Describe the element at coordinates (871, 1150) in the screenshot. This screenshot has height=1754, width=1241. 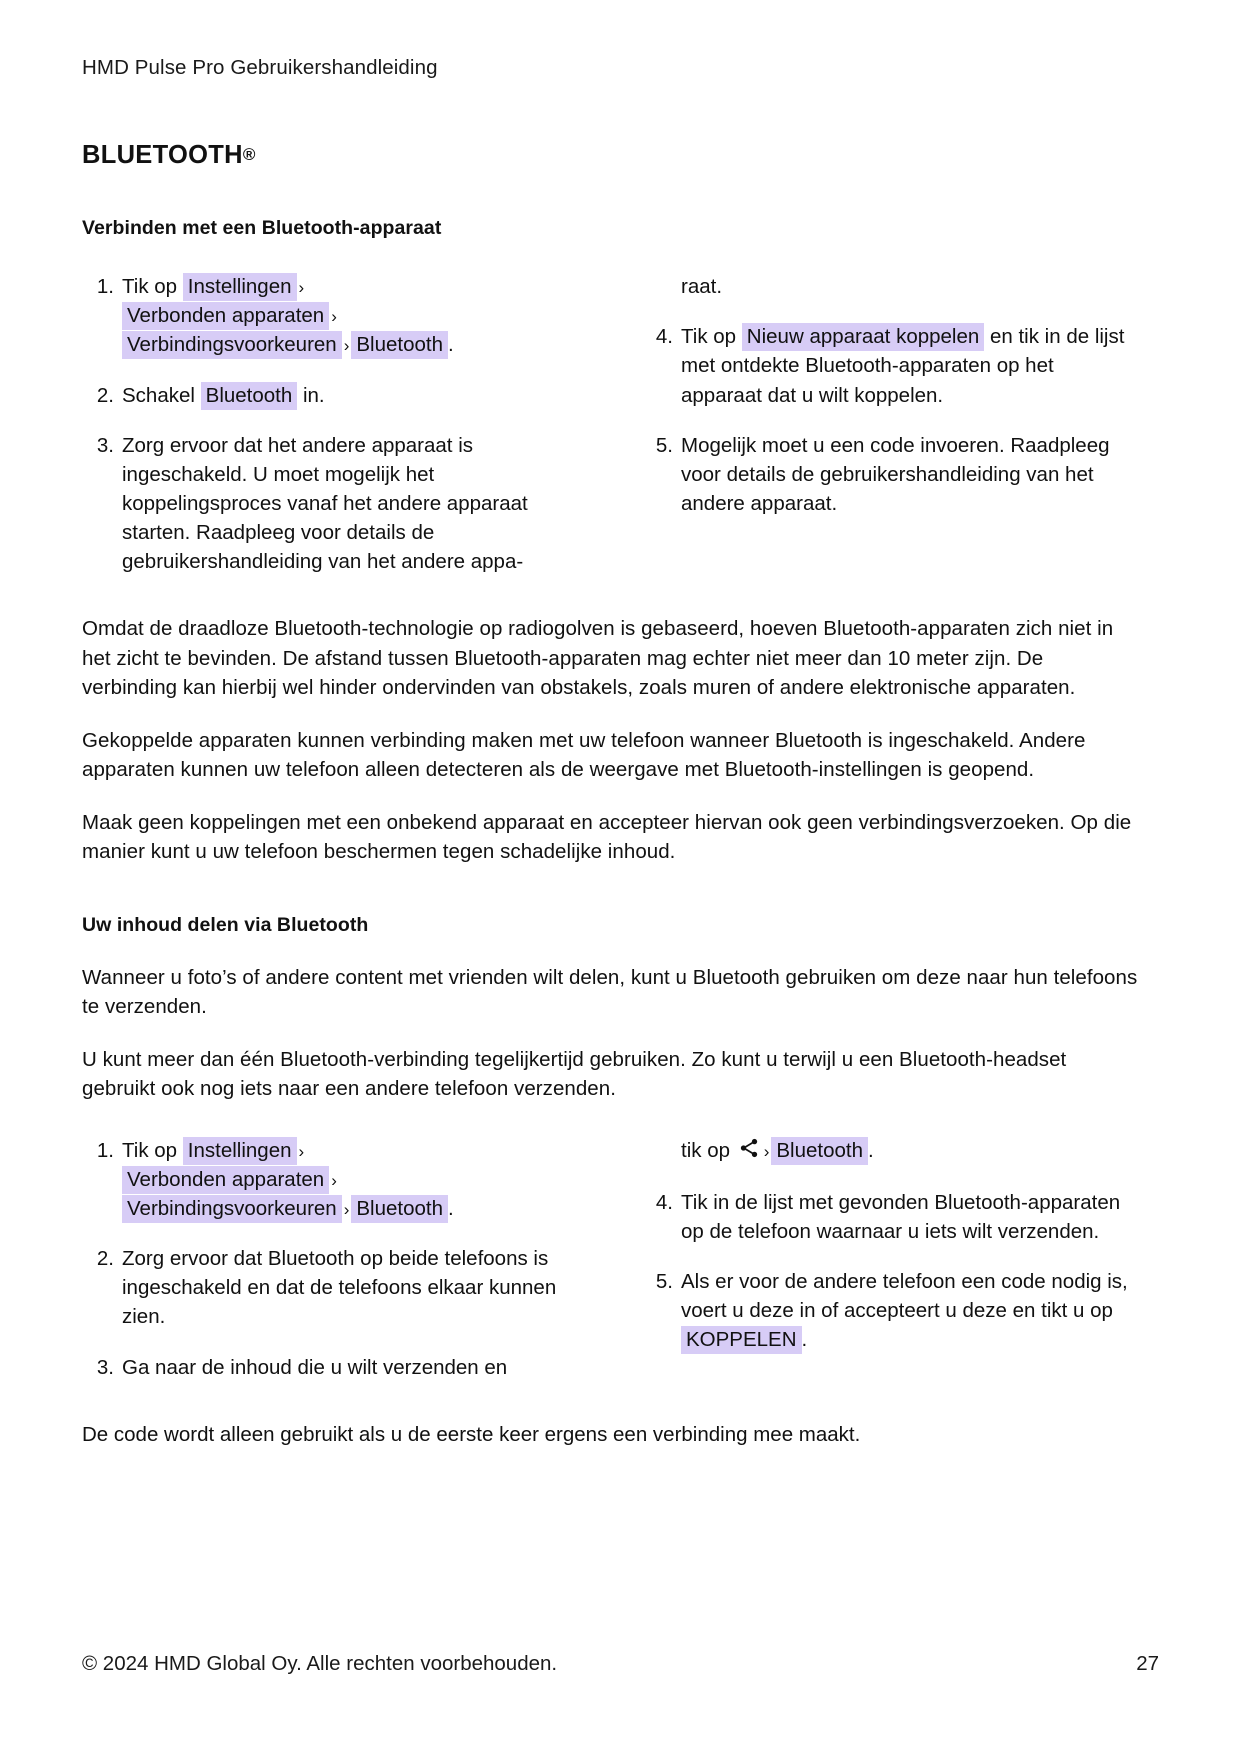
I see `continuation-tail: .` at that location.